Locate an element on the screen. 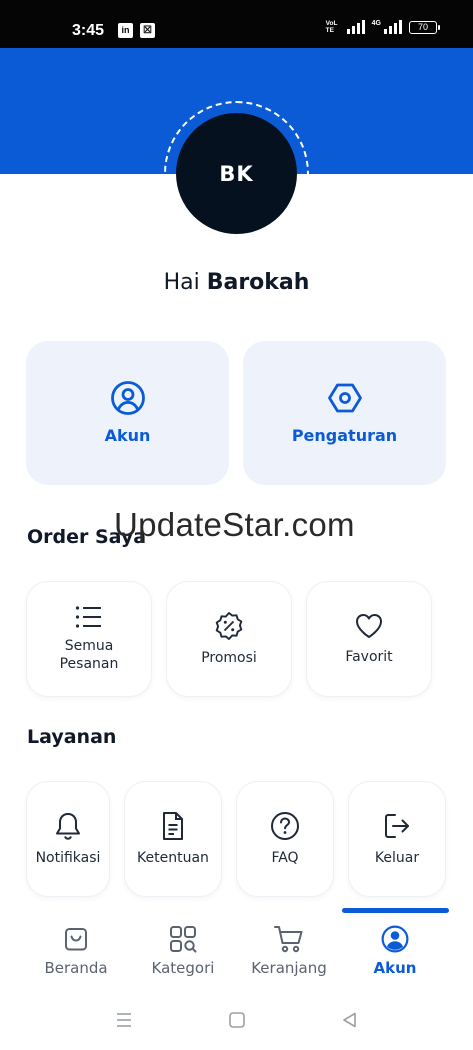 This screenshot has width=473, height=1050. logout-icon is located at coordinates (397, 826).